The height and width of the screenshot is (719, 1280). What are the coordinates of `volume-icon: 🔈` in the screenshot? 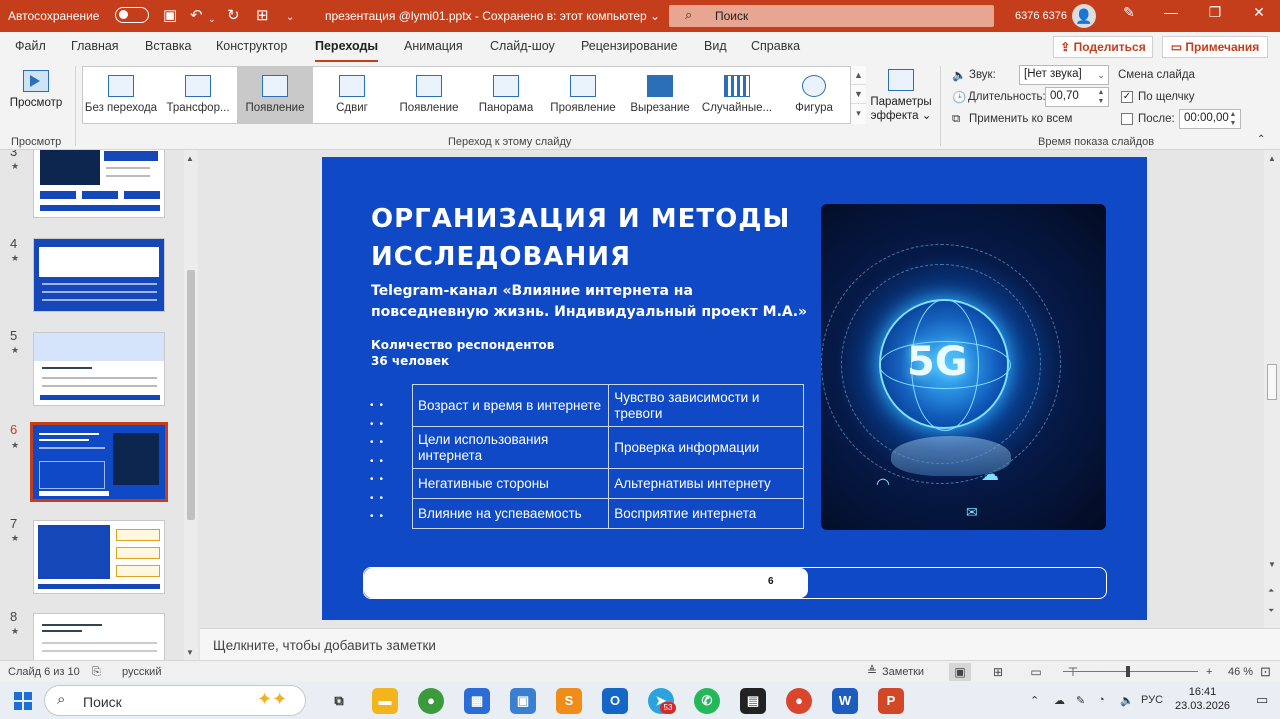 It's located at (1127, 700).